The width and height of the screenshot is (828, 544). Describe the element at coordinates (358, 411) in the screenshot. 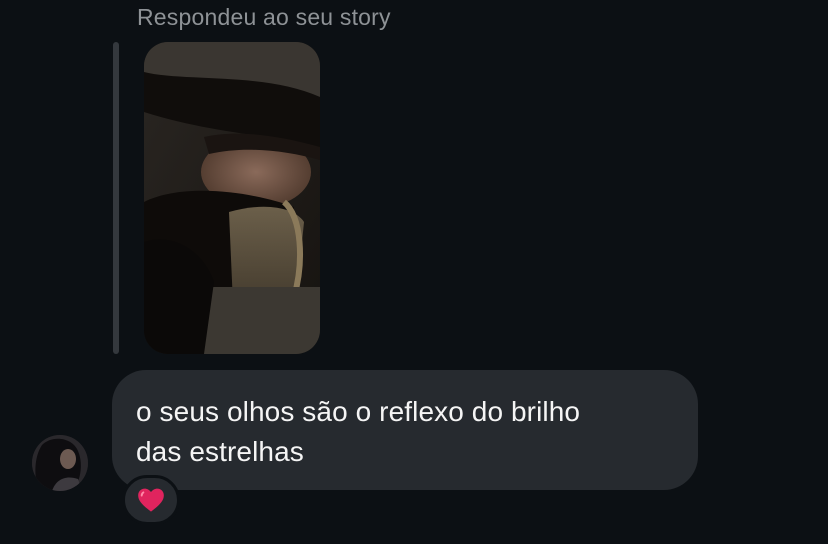

I see `message-line-1: o seus olhos são o reflexo do brilho` at that location.